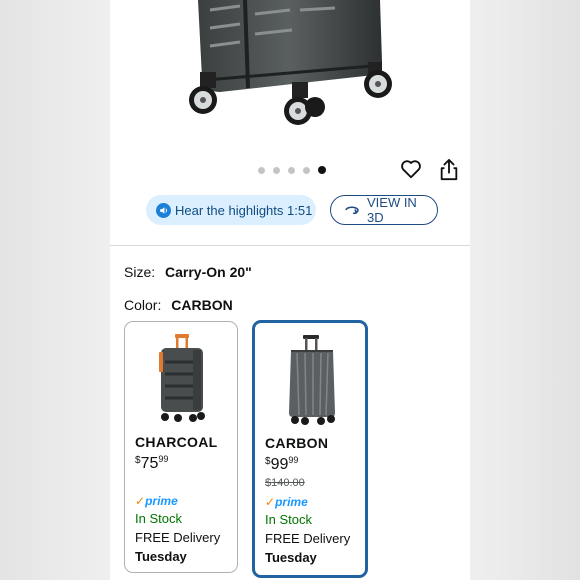 The width and height of the screenshot is (580, 580). I want to click on swatch-name: CHARCOAL, so click(176, 442).